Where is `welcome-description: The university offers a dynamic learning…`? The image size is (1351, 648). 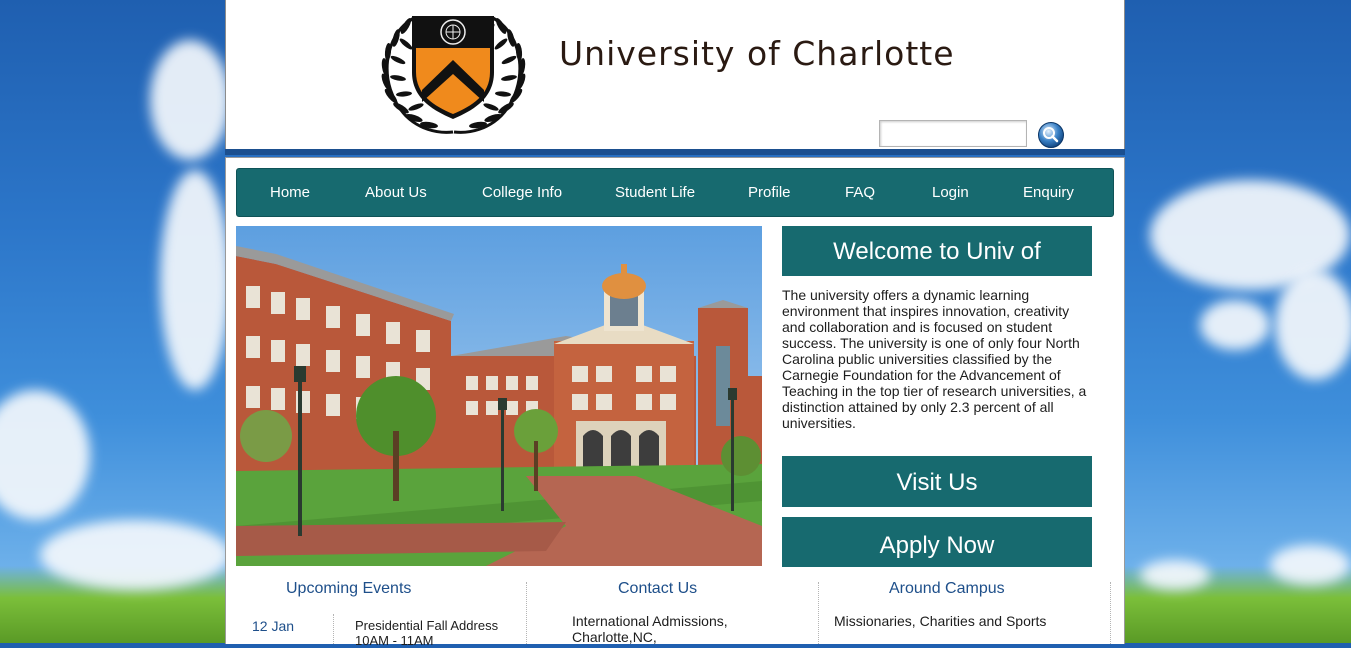
welcome-description: The university offers a dynamic learning… is located at coordinates (934, 359).